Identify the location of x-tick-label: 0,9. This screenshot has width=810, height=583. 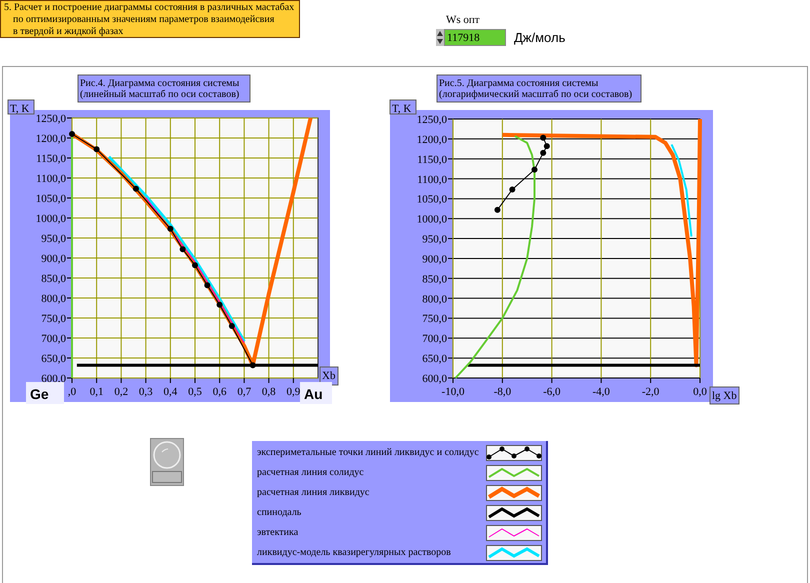
(293, 392).